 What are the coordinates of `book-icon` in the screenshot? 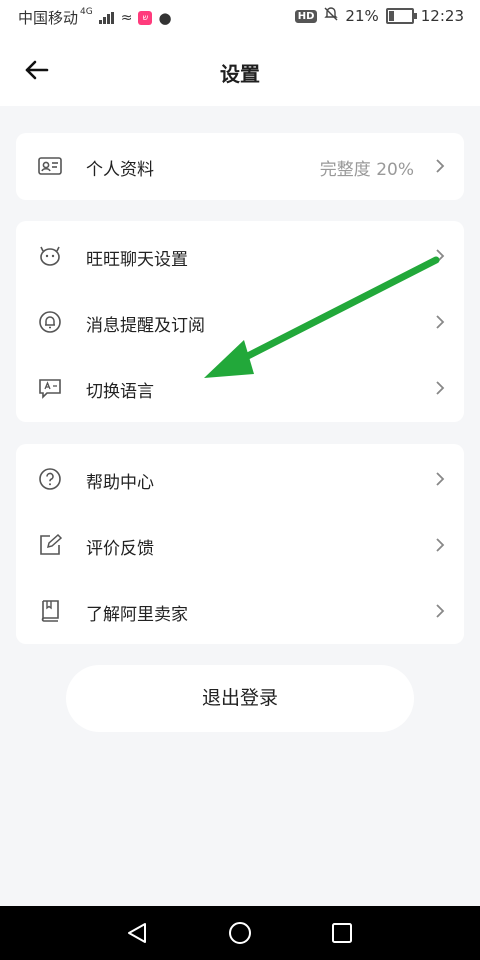 It's located at (50, 611).